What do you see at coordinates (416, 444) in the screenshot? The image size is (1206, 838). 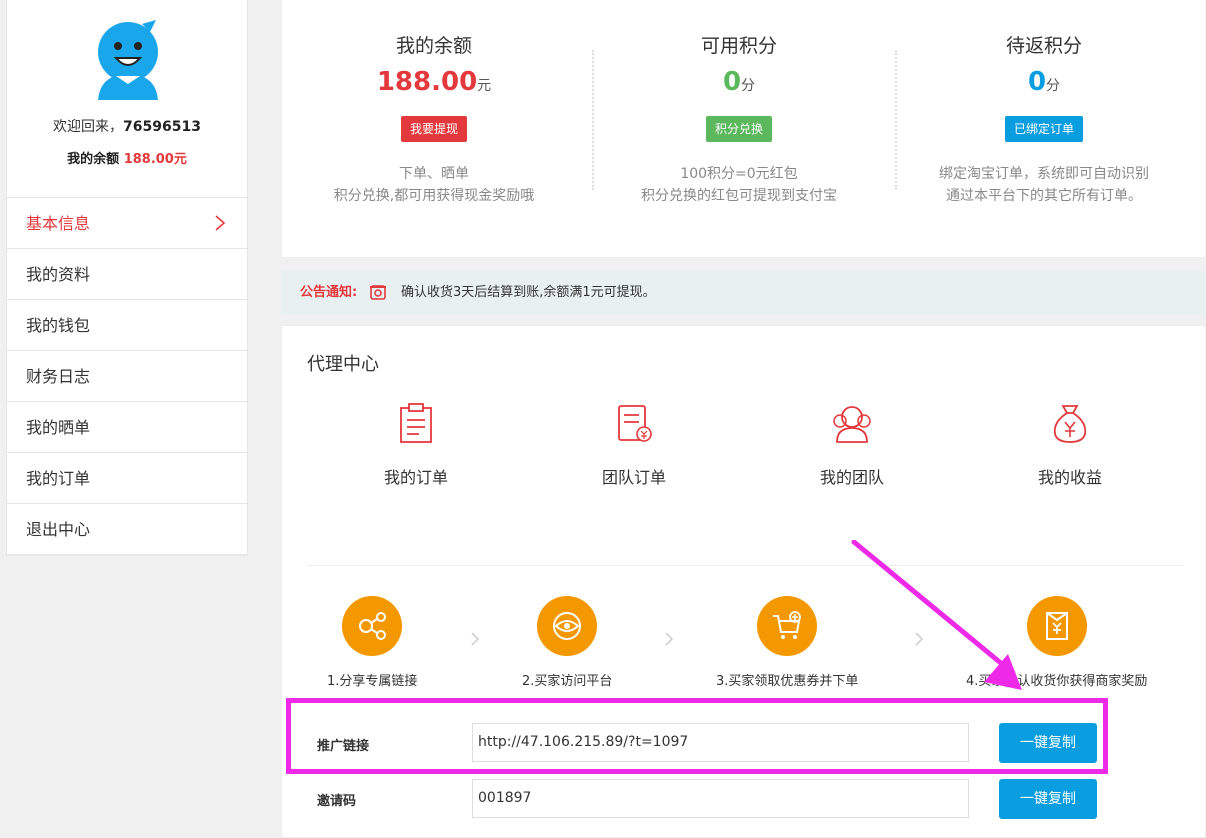 I see `tool-my-orders: 我的订单` at bounding box center [416, 444].